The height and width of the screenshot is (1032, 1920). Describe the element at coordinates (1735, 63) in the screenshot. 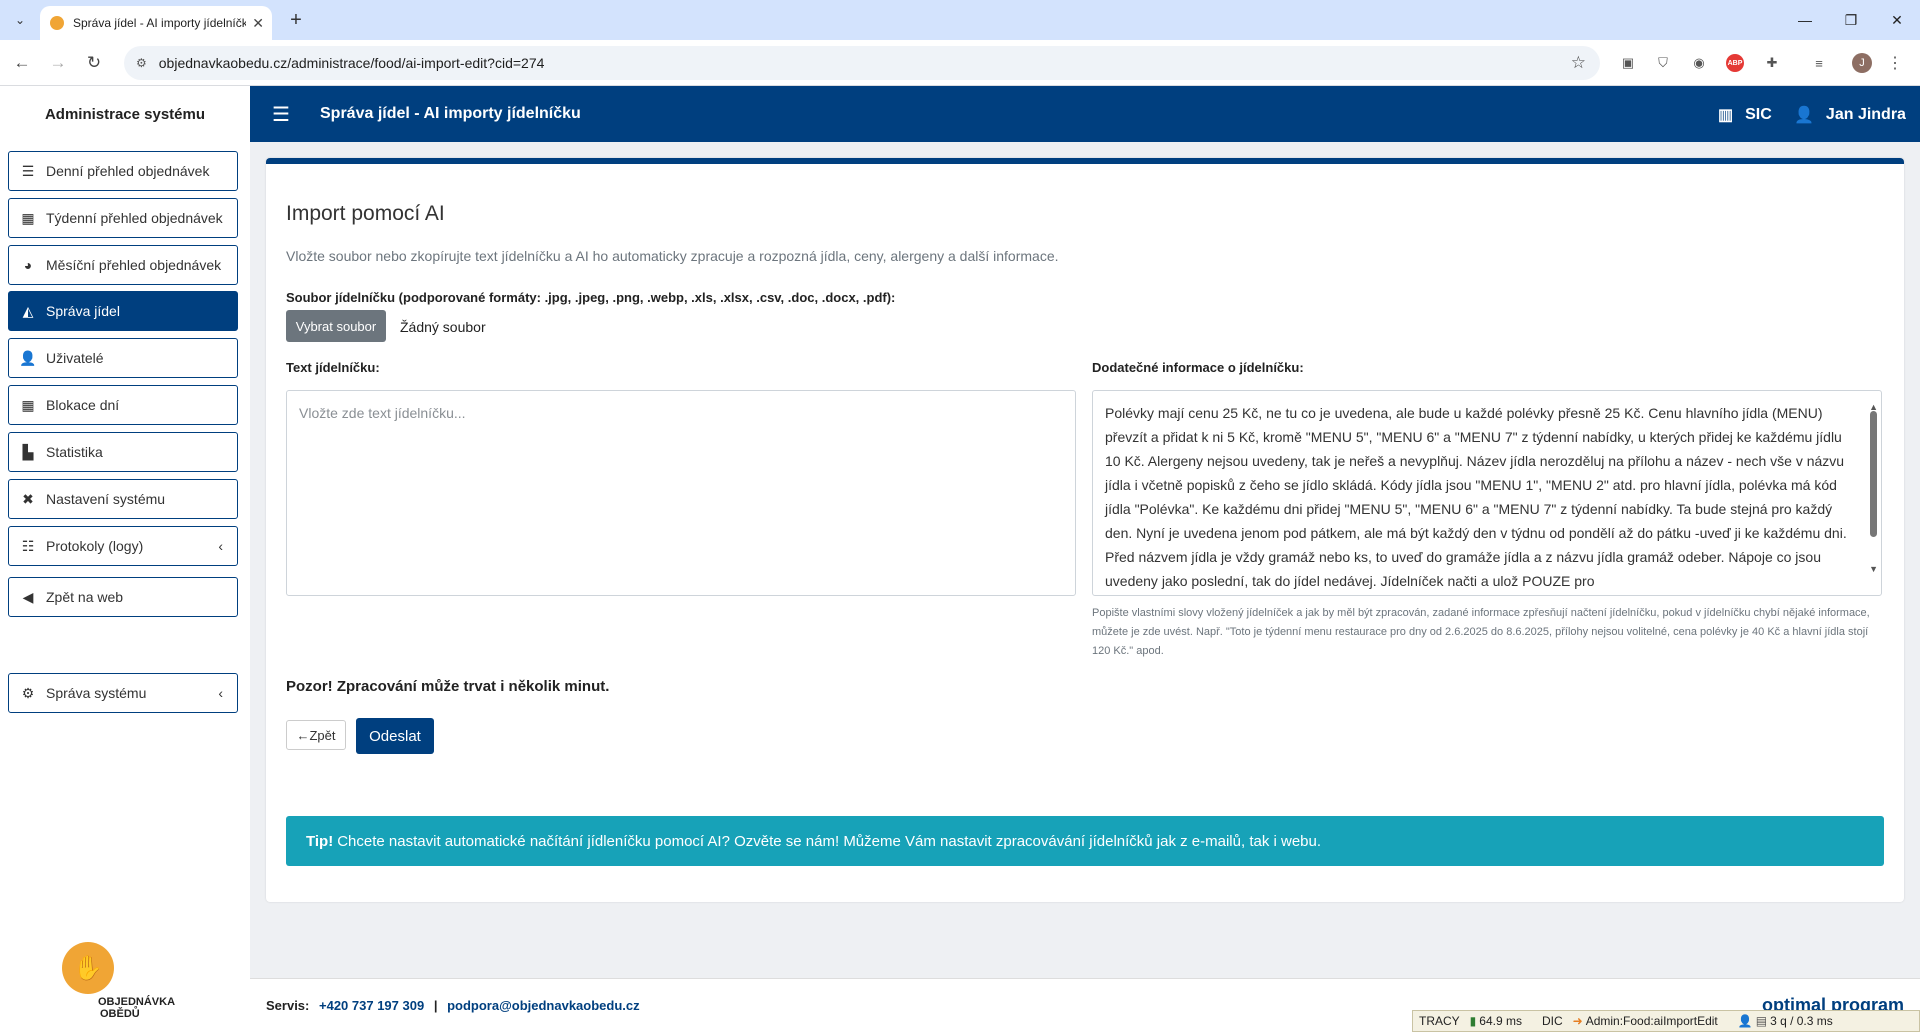

I see `adblock-plus-icon: ABP` at that location.